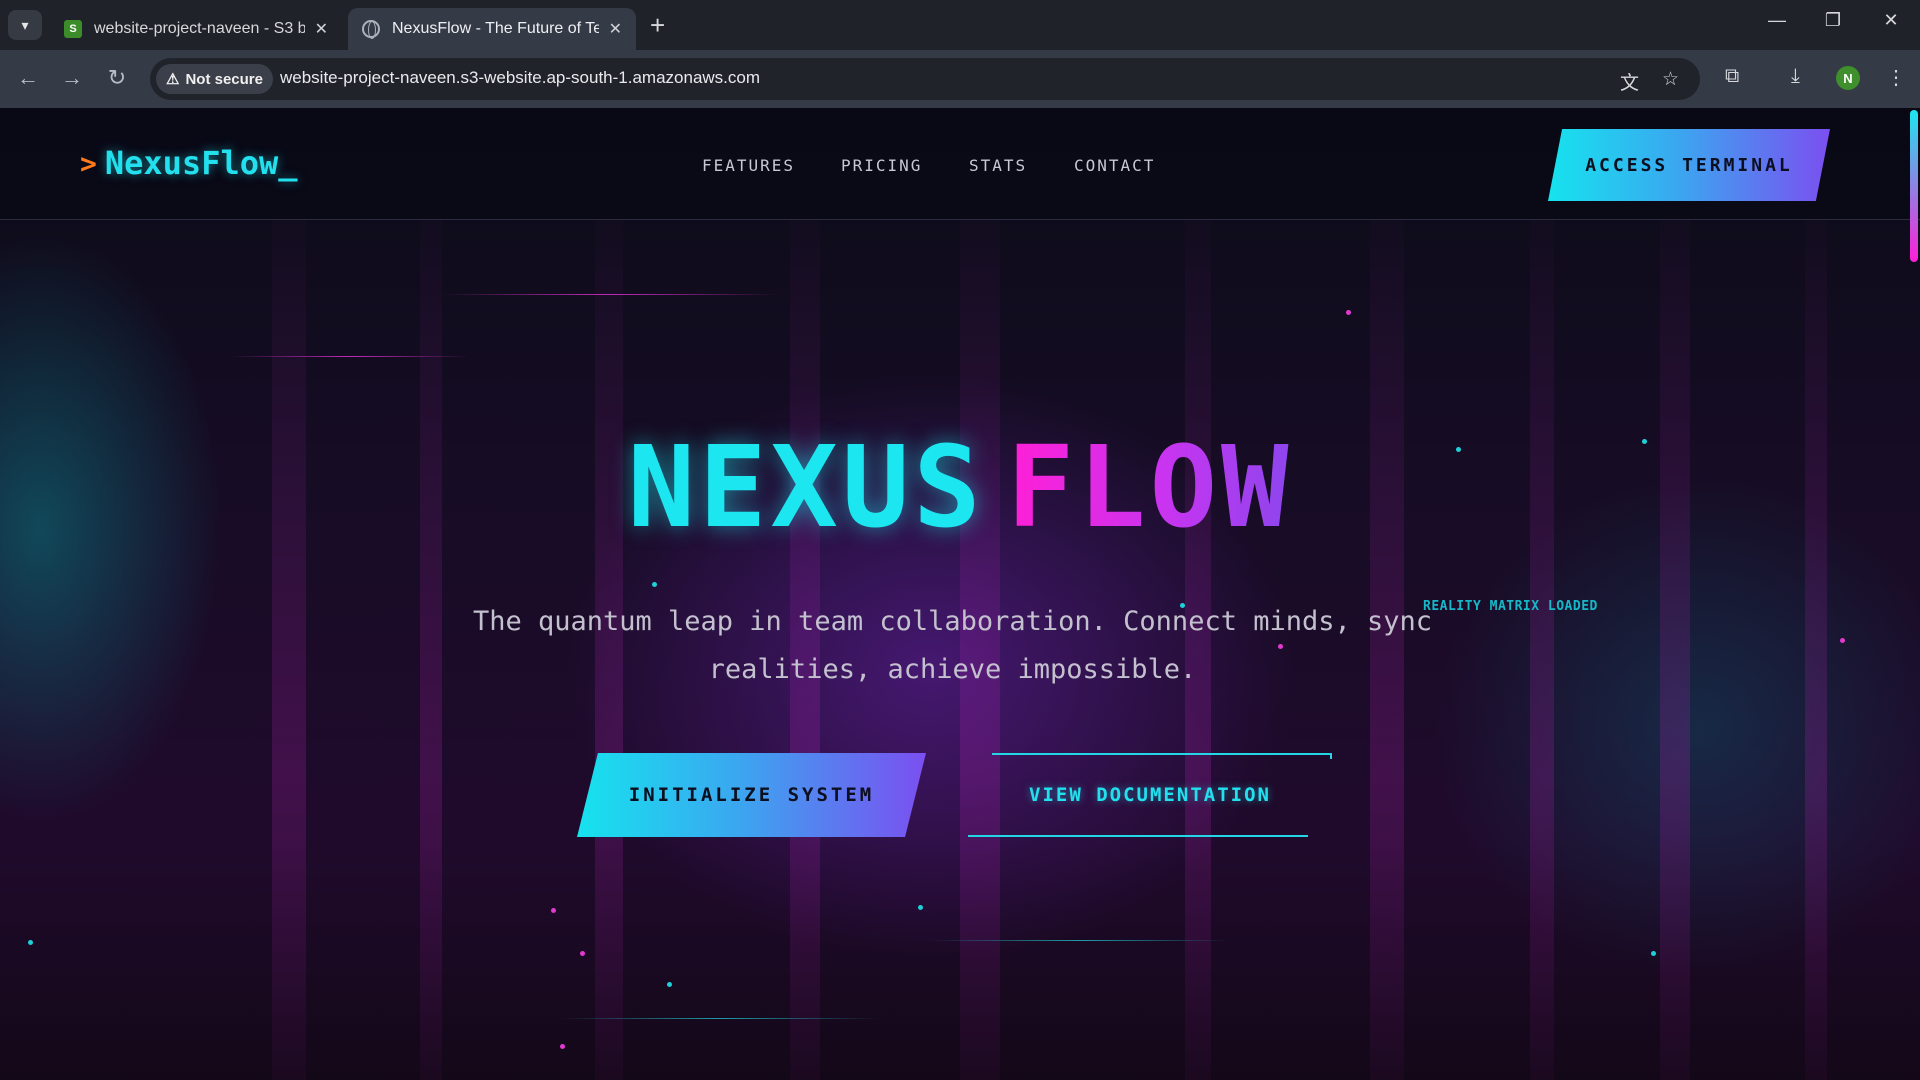 Image resolution: width=1920 pixels, height=1080 pixels. I want to click on forward-icon: →, so click(72, 78).